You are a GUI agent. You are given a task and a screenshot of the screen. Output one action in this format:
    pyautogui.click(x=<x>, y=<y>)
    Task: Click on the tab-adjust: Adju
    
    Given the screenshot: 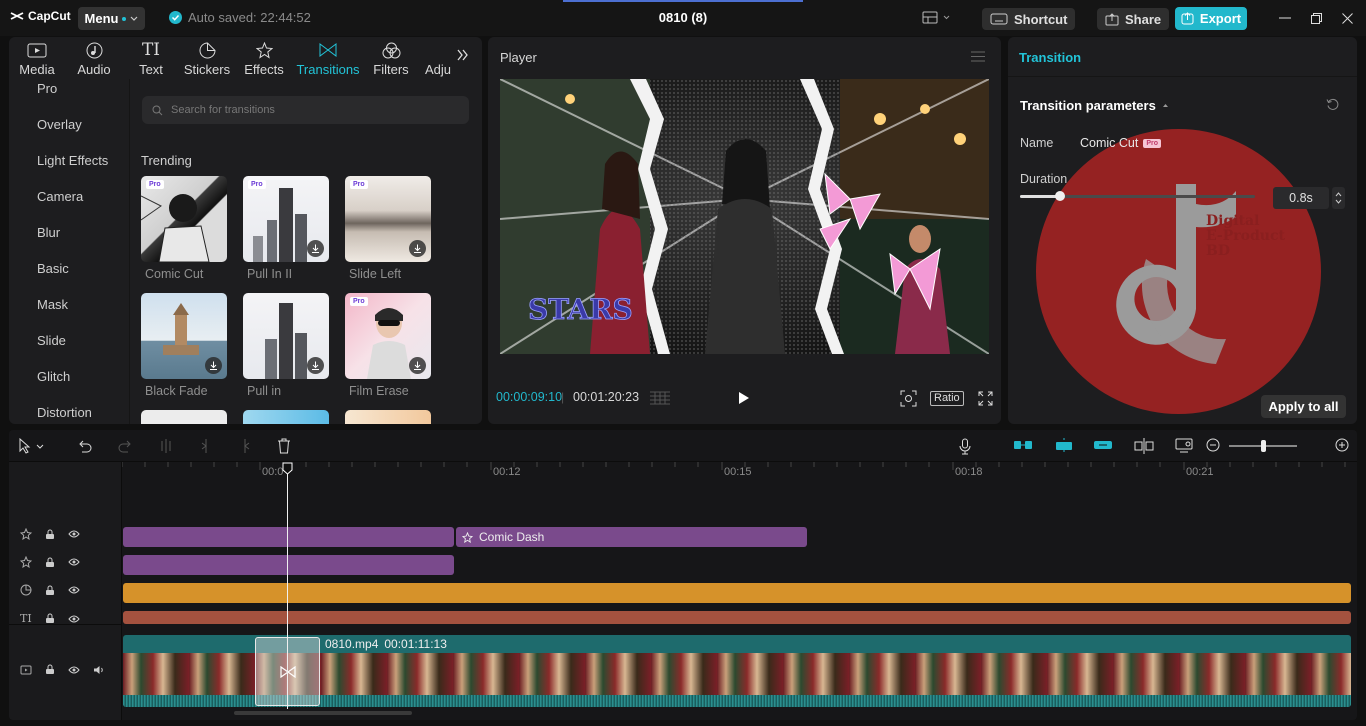 What is the action you would take?
    pyautogui.click(x=439, y=59)
    